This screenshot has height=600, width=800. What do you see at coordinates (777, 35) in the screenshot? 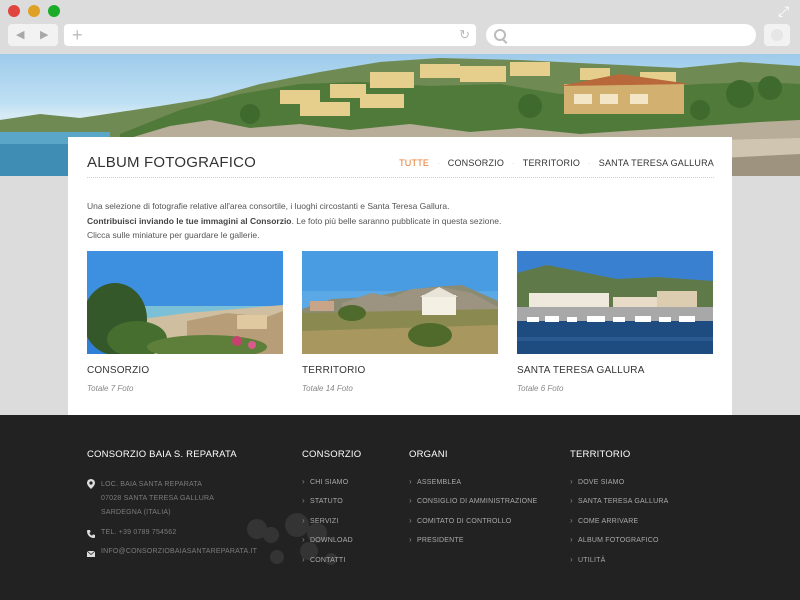
I see `profile-button` at bounding box center [777, 35].